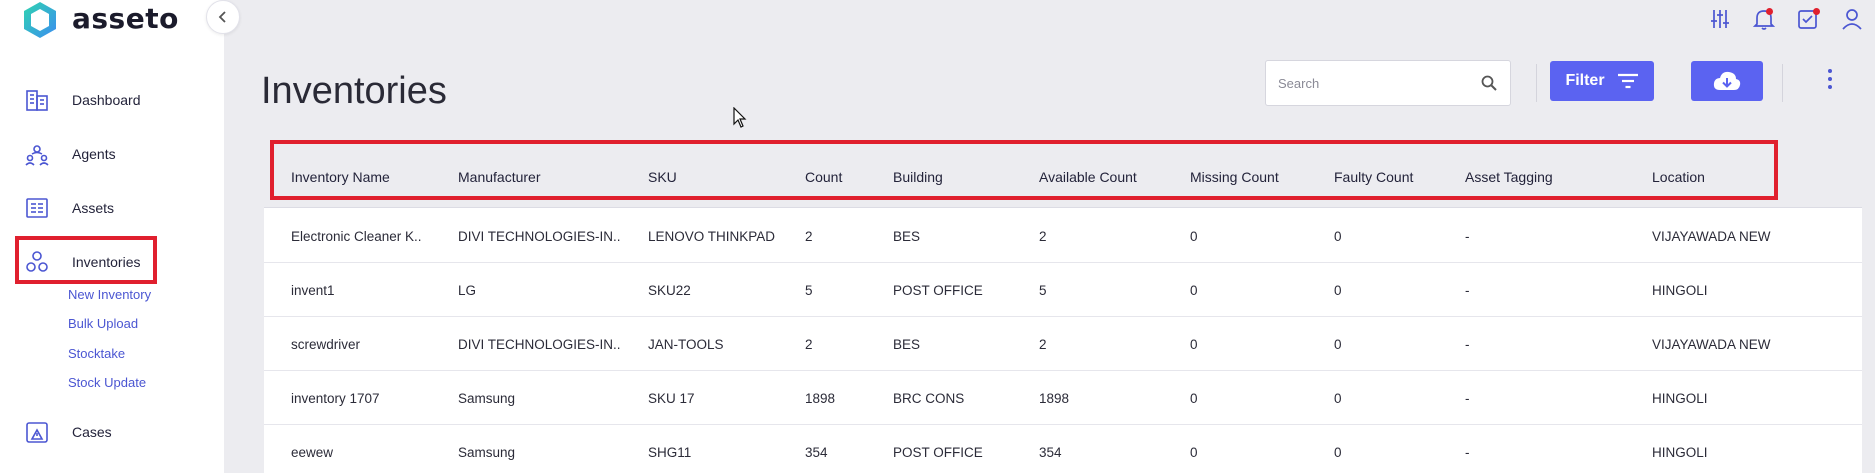 The image size is (1875, 473). What do you see at coordinates (1088, 177) in the screenshot?
I see `column-header: Available Count` at bounding box center [1088, 177].